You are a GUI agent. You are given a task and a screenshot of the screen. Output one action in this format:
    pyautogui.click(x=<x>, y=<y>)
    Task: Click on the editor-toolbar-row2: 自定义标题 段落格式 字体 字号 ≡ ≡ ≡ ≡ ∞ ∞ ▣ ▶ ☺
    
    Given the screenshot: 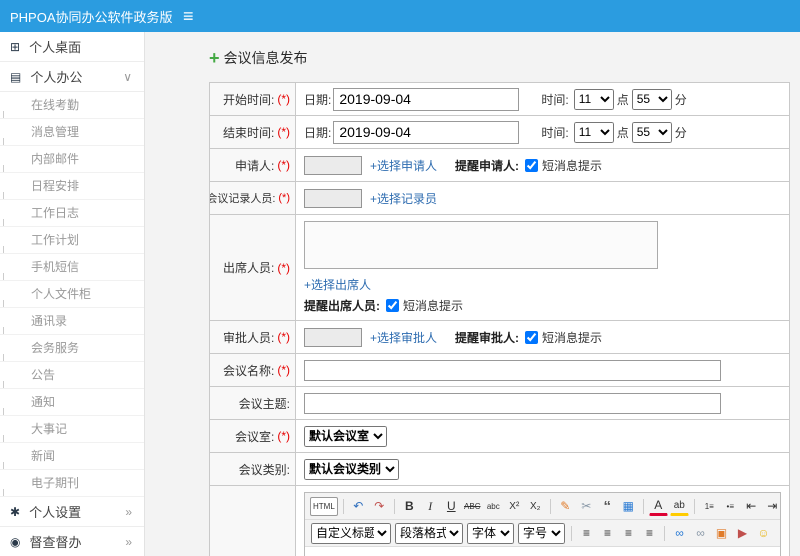 What is the action you would take?
    pyautogui.click(x=542, y=533)
    